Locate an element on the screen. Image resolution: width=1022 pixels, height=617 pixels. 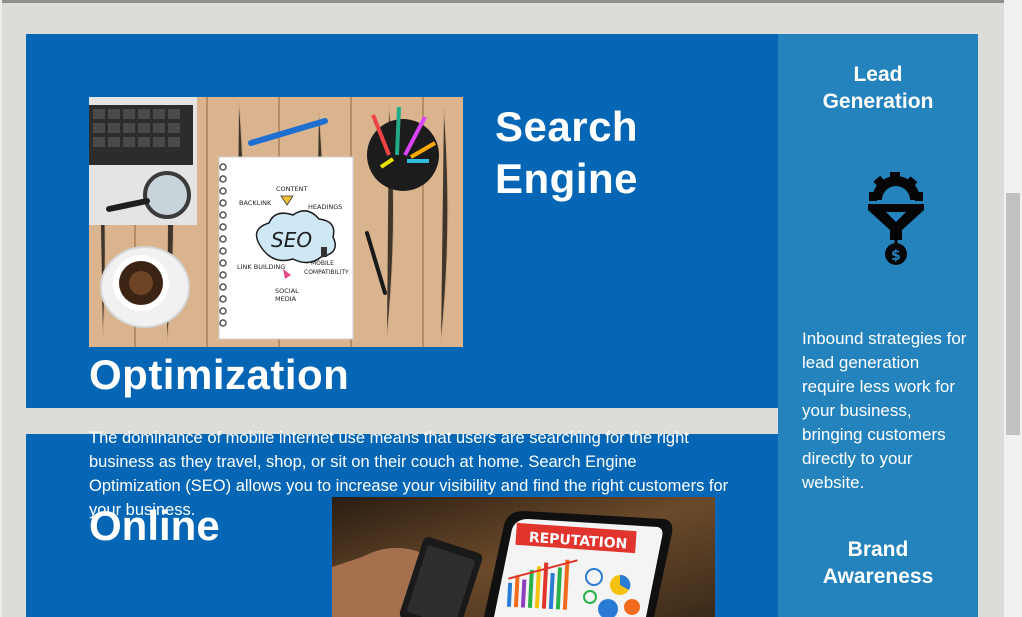
top-border is located at coordinates (502, 1).